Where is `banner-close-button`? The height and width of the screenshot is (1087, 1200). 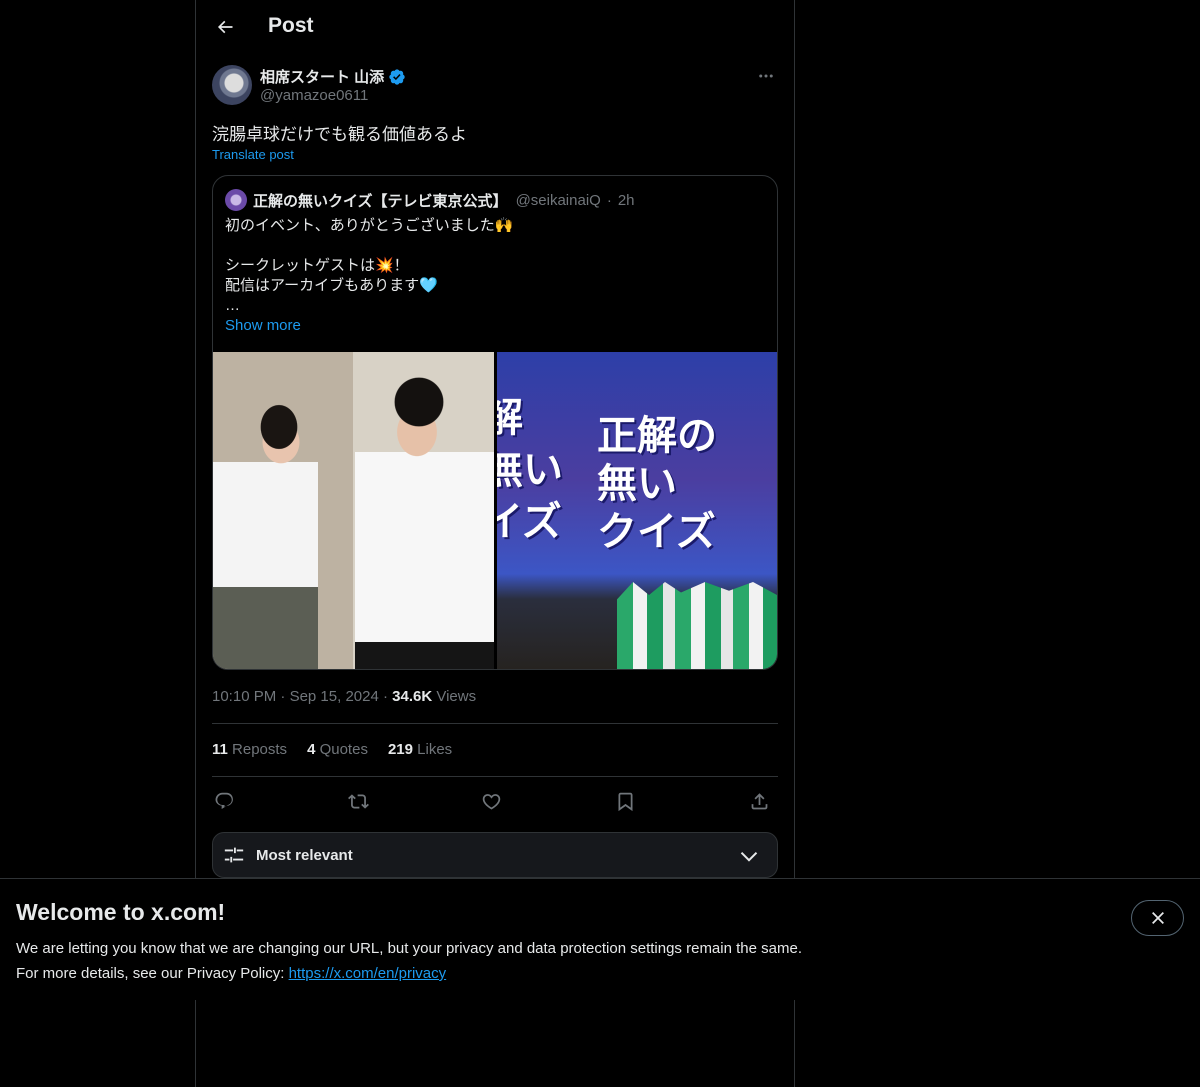 banner-close-button is located at coordinates (1157, 918).